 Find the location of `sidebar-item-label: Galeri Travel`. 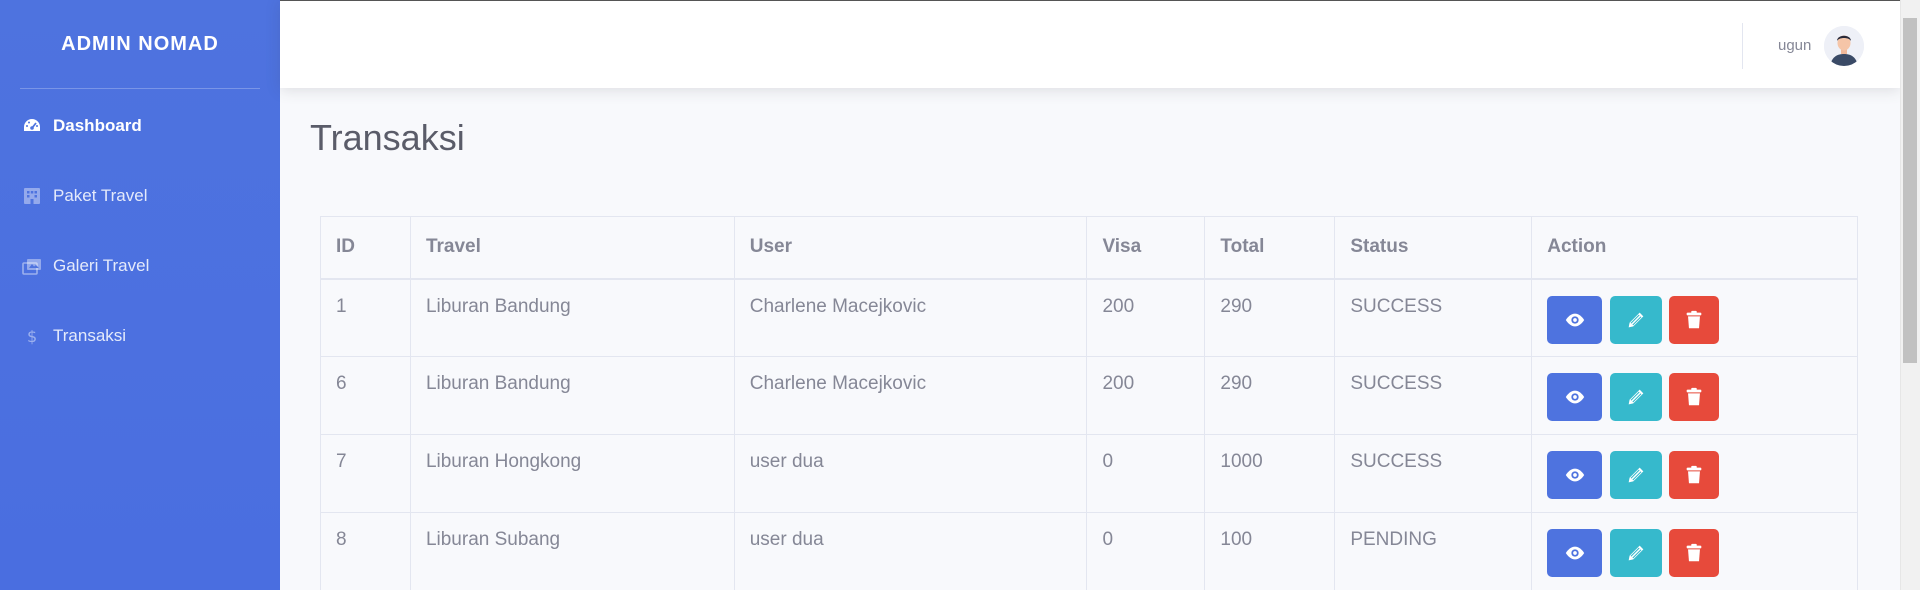

sidebar-item-label: Galeri Travel is located at coordinates (101, 265).